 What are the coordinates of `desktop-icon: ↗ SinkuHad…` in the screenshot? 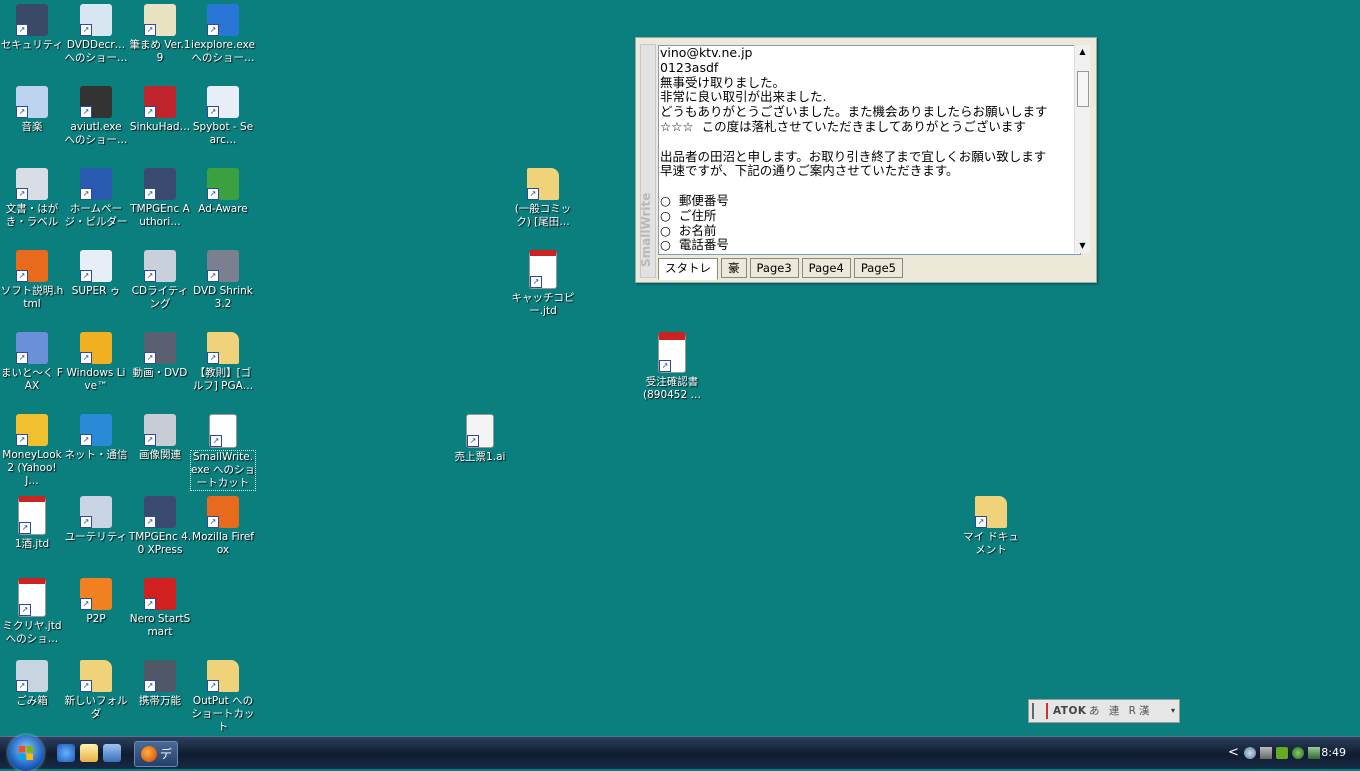 It's located at (160, 110).